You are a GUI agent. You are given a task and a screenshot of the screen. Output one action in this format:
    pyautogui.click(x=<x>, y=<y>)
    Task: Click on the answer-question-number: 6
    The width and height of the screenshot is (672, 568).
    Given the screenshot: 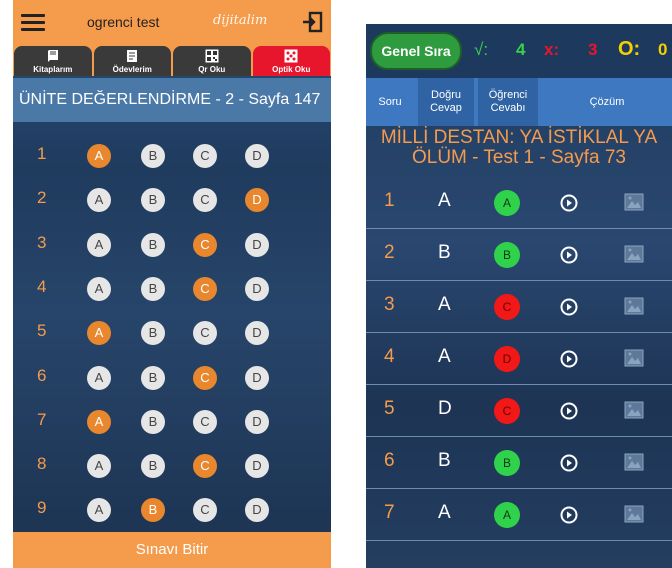 What is the action you would take?
    pyautogui.click(x=389, y=460)
    